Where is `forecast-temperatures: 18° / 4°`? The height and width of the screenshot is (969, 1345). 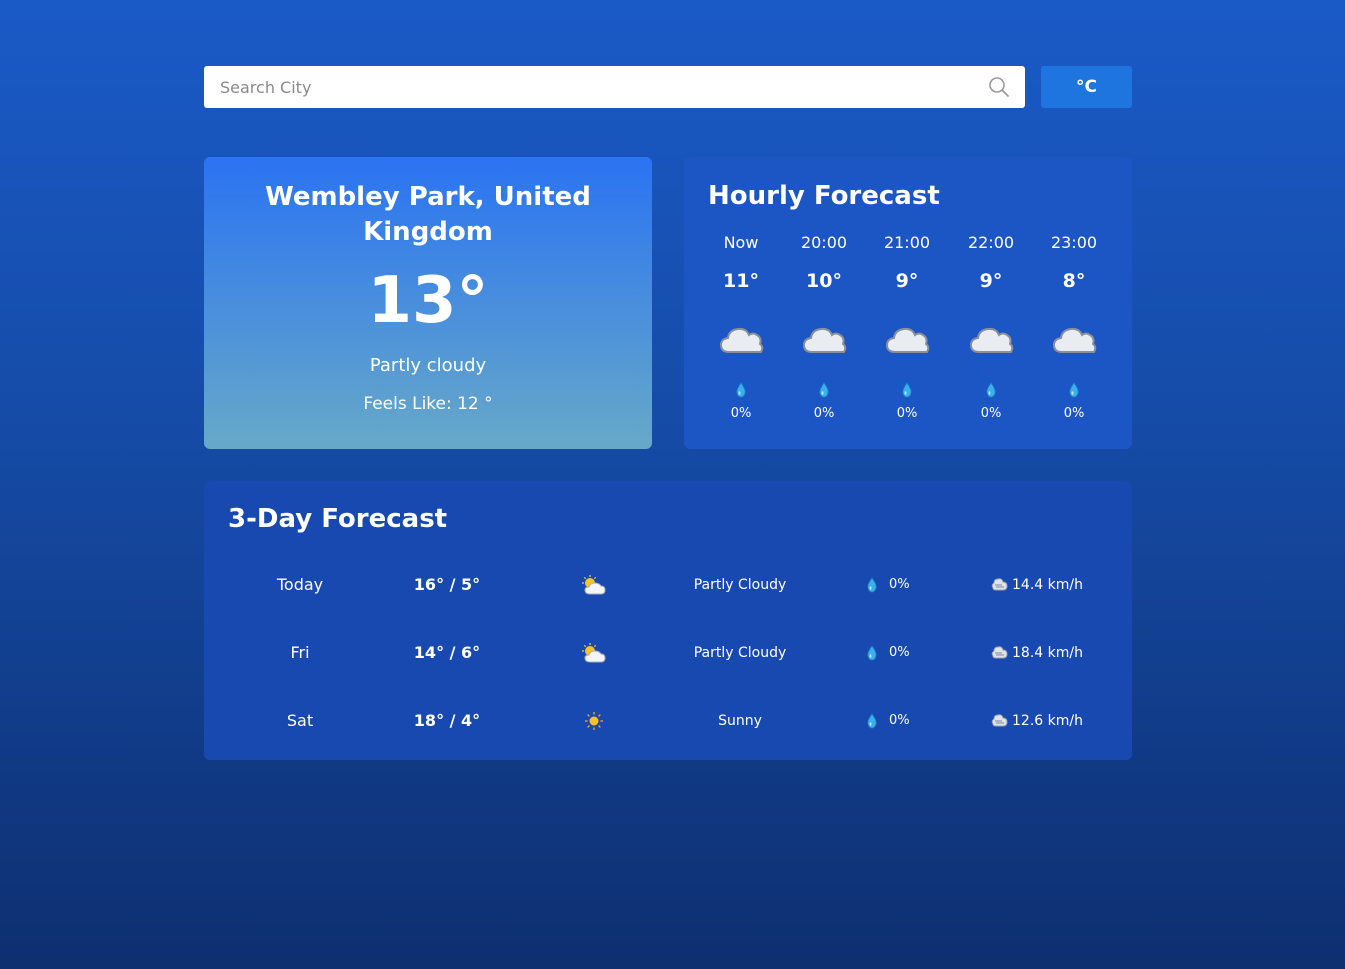 forecast-temperatures: 18° / 4° is located at coordinates (447, 720).